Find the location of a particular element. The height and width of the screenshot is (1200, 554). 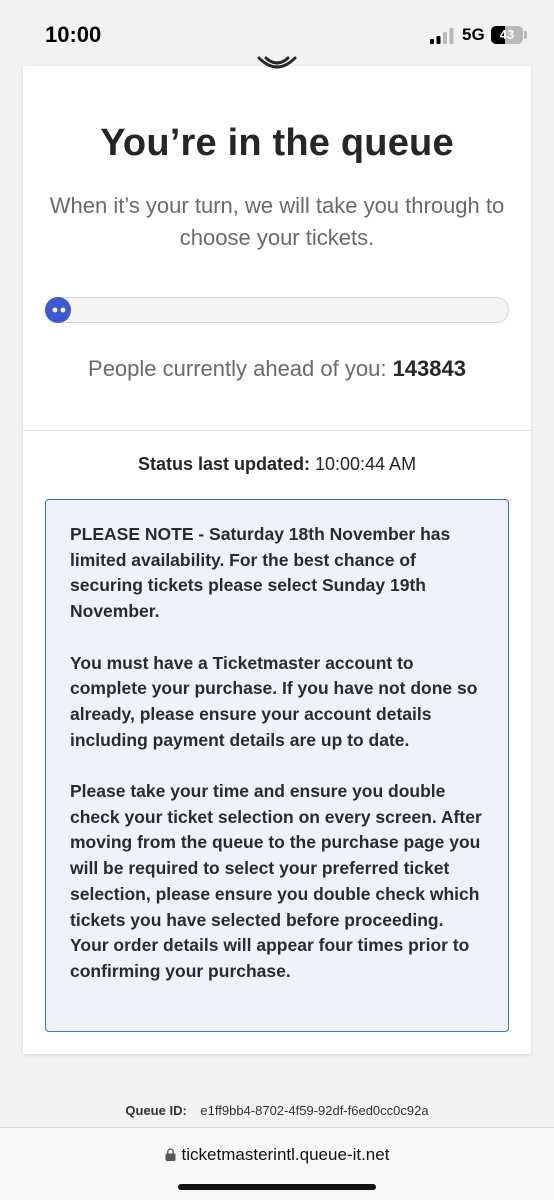

status-updated-label: Status last updated: is located at coordinates (223, 464).